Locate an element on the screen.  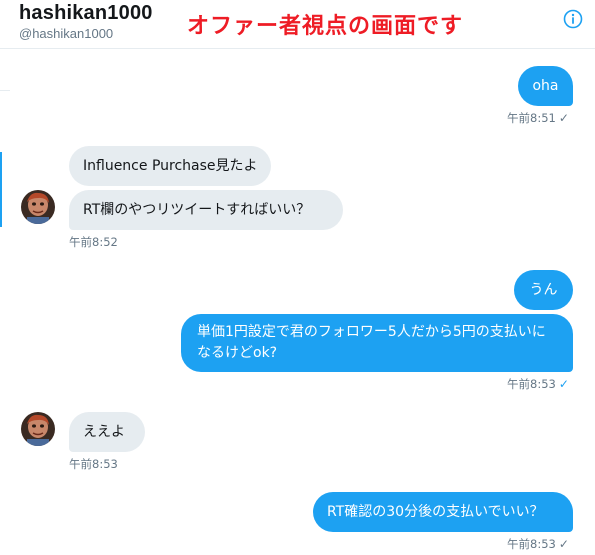
message-text: Influence Purchase見たよ is located at coordinates (170, 166).